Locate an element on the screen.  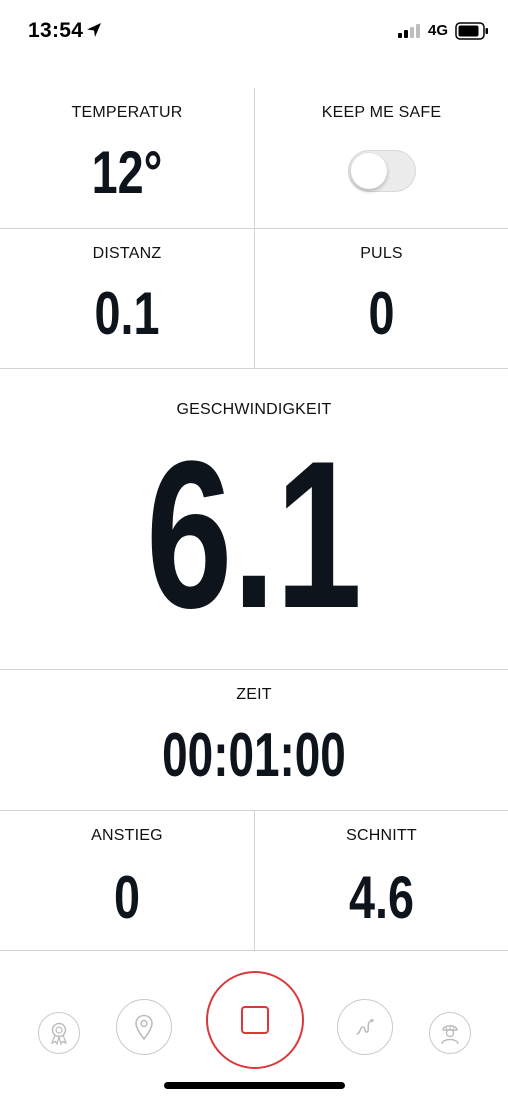
keep-me-safe-label: KEEP ME SAFE is located at coordinates (381, 112).